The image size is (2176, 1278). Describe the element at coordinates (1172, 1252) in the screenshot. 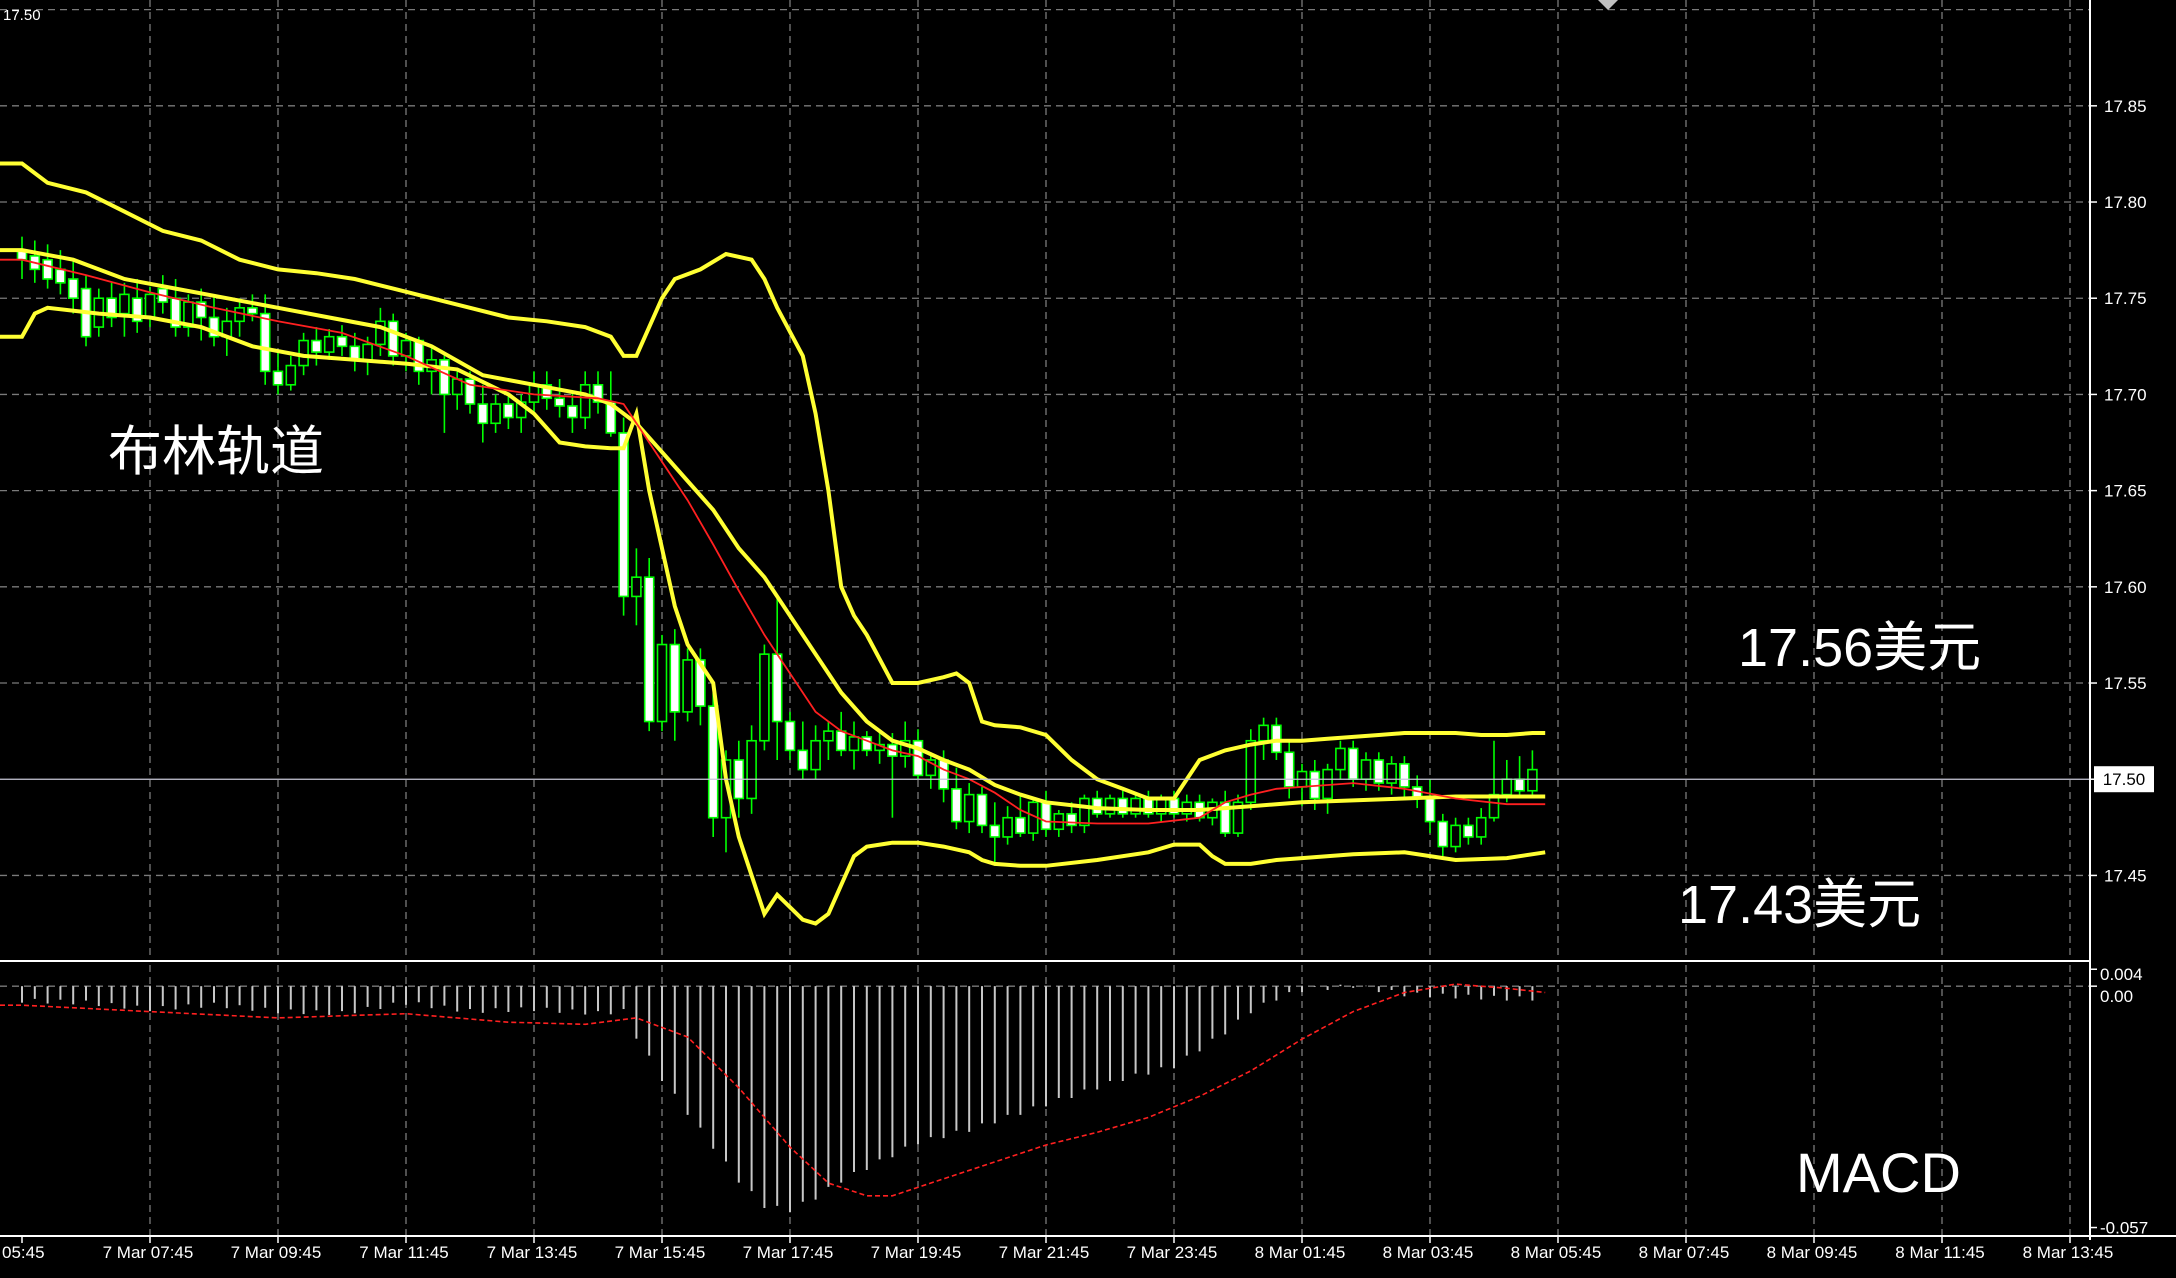

I see `x-tick-label: 7 Mar 23:45` at that location.